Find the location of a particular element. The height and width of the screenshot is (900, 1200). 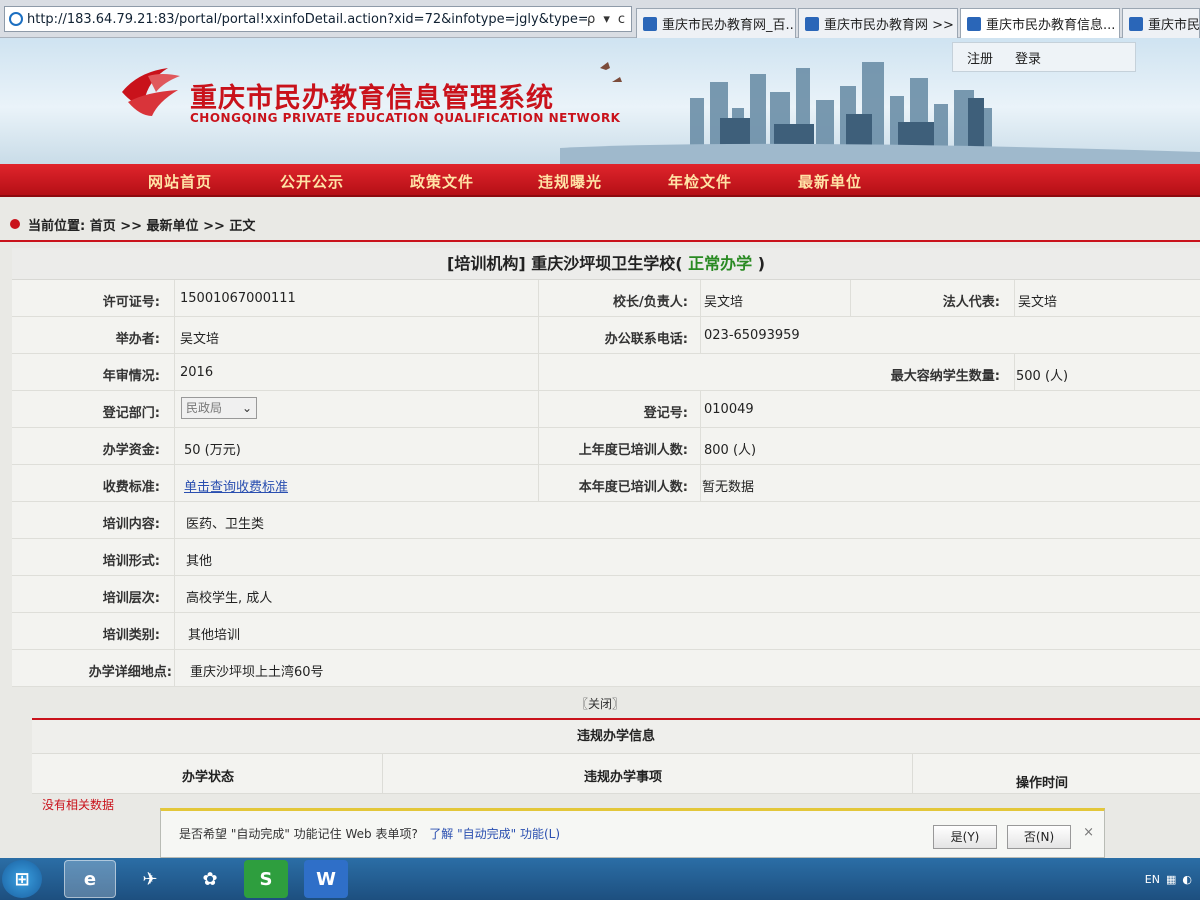

row-training-level: 培训层次: 高校学生, 成人 is located at coordinates (606, 594).